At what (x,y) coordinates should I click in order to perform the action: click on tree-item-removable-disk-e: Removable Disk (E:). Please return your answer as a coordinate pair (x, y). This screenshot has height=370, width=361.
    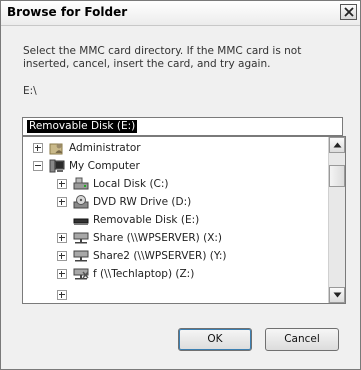
    Looking at the image, I should click on (128, 220).